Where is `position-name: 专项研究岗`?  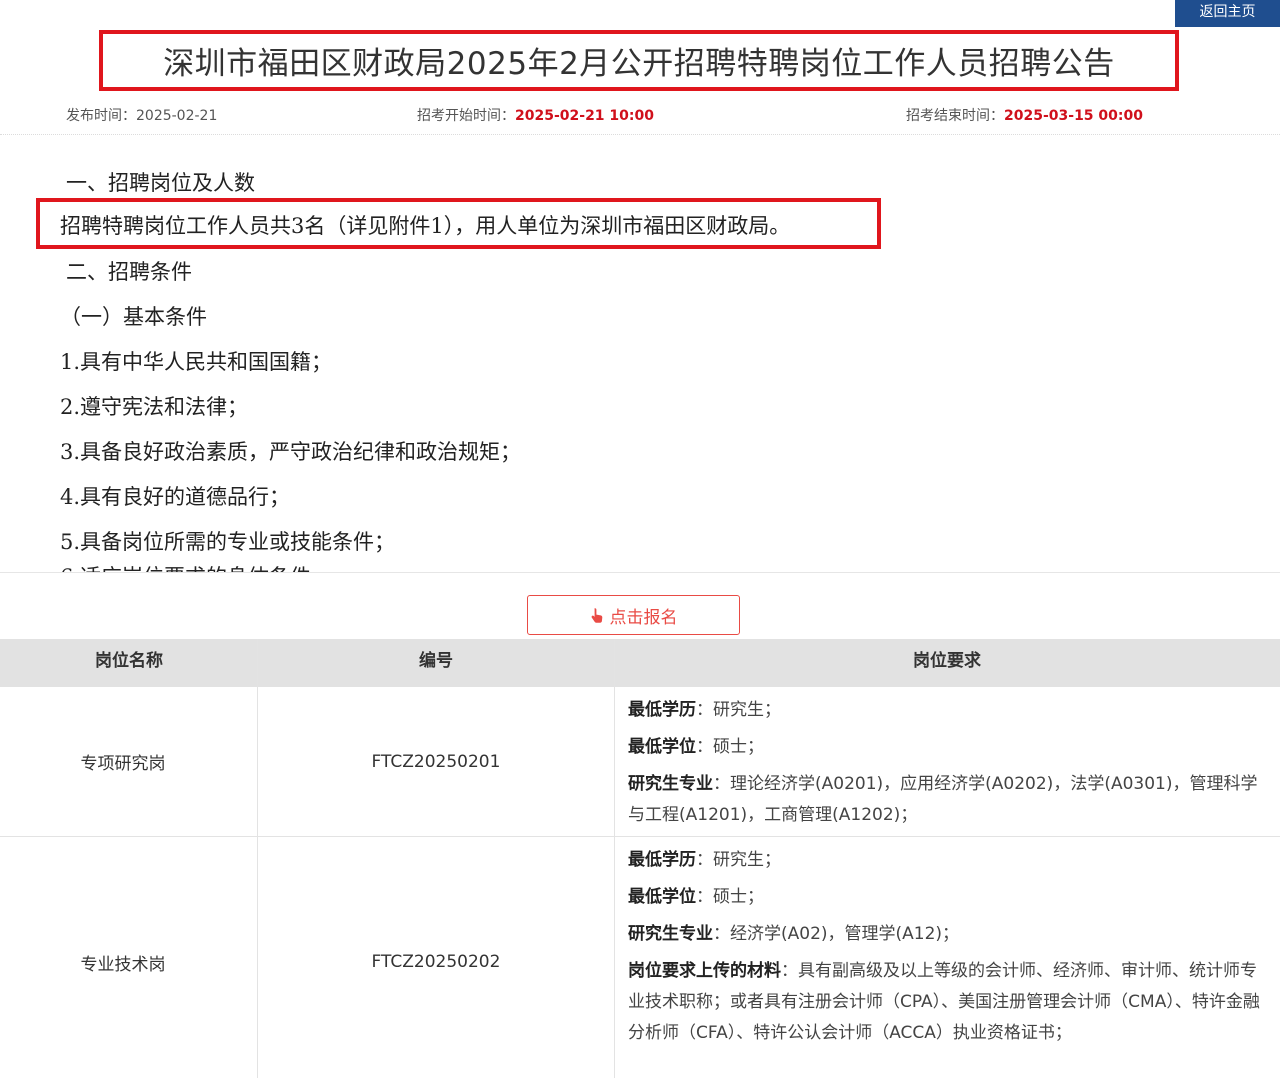
position-name: 专项研究岗 is located at coordinates (123, 764).